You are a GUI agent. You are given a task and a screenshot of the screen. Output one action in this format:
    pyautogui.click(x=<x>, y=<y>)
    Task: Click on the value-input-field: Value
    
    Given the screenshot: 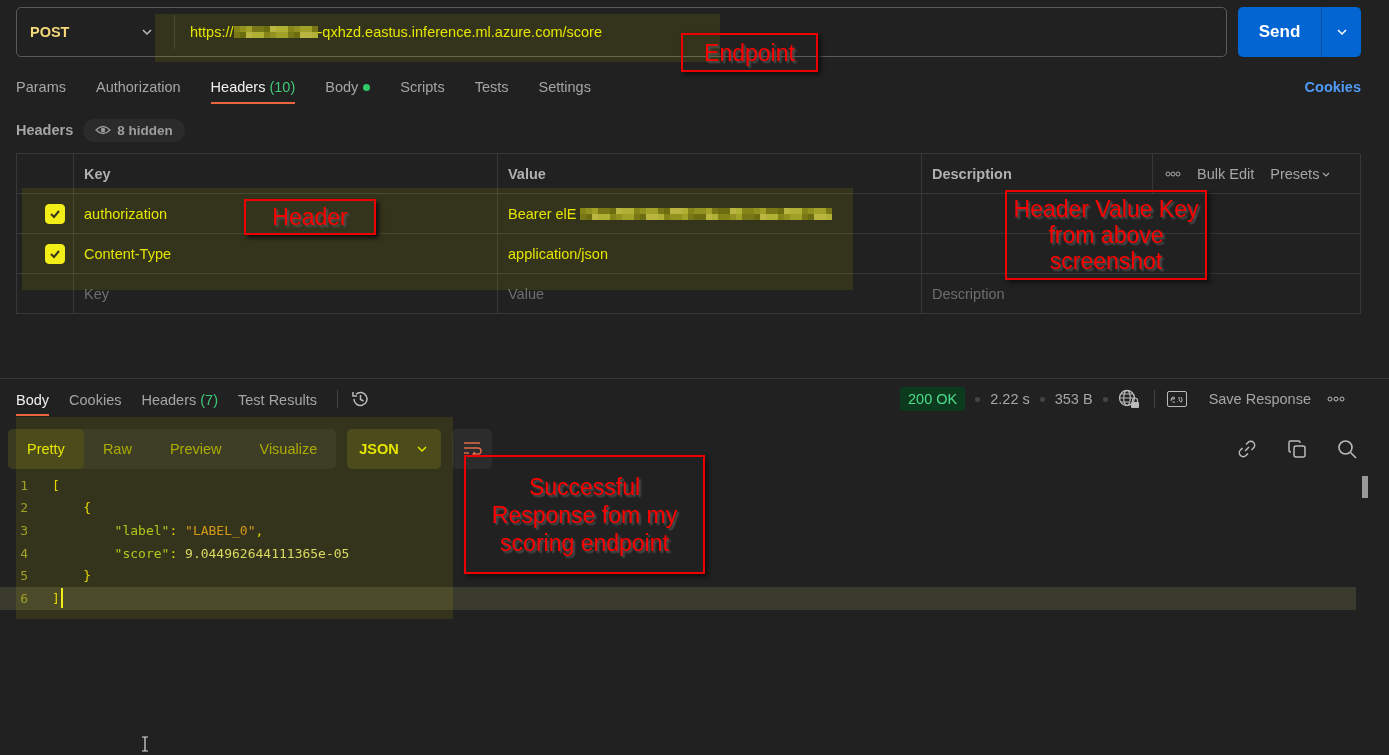 What is the action you would take?
    pyautogui.click(x=608, y=293)
    